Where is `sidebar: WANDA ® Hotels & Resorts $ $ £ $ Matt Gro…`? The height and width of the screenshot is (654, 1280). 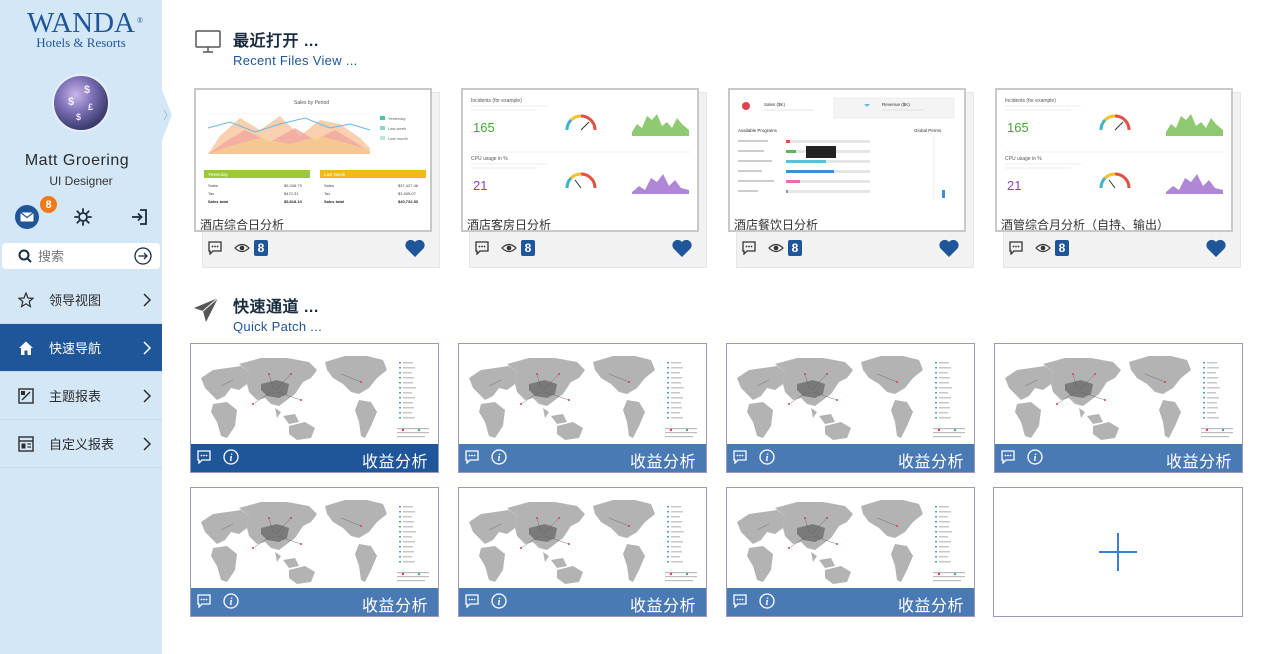
sidebar: WANDA ® Hotels & Resorts $ $ £ $ Matt Gro… is located at coordinates (86, 327).